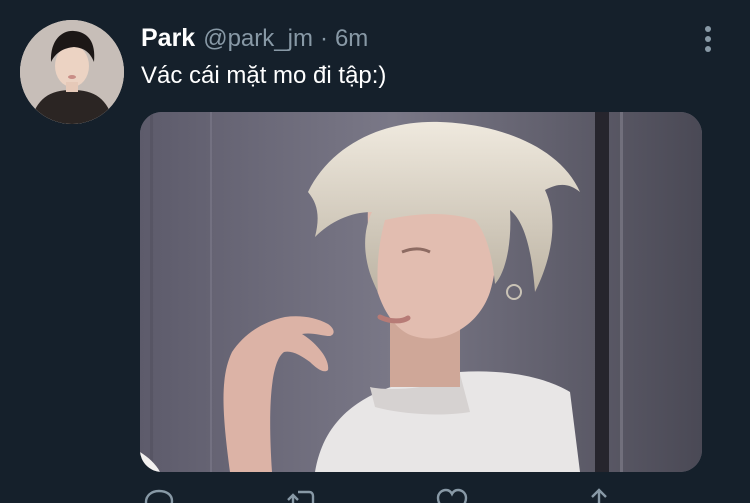 The image size is (750, 503). I want to click on avatar-image, so click(72, 72).